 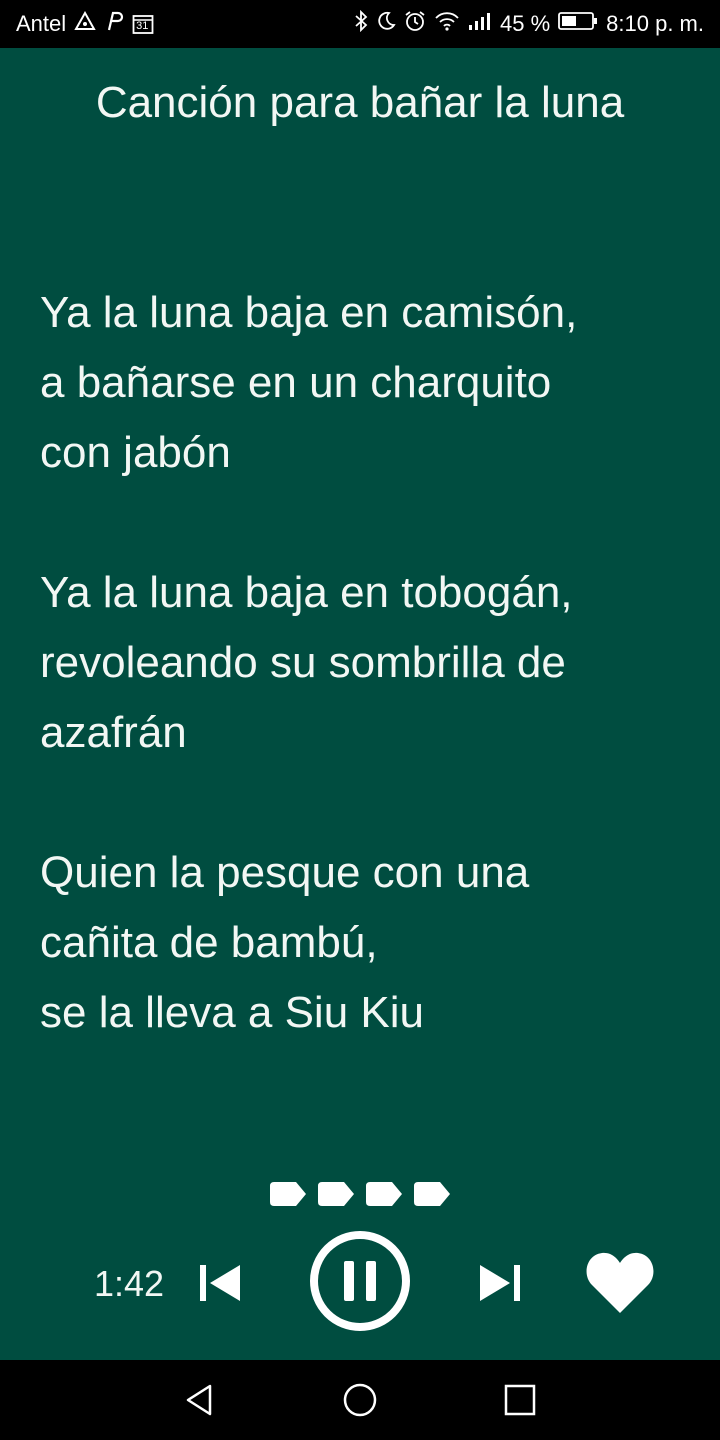 I want to click on back-icon, so click(x=199, y=1400).